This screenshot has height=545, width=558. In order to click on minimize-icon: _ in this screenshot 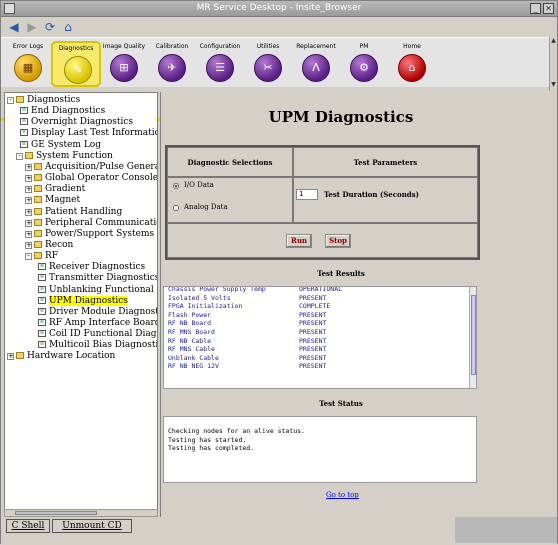, I will do `click(535, 8)`.